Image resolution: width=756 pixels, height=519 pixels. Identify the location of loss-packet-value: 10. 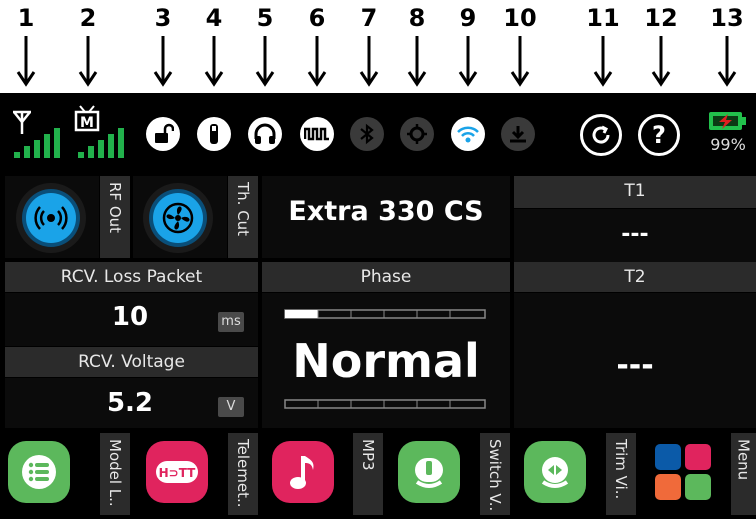
(130, 317).